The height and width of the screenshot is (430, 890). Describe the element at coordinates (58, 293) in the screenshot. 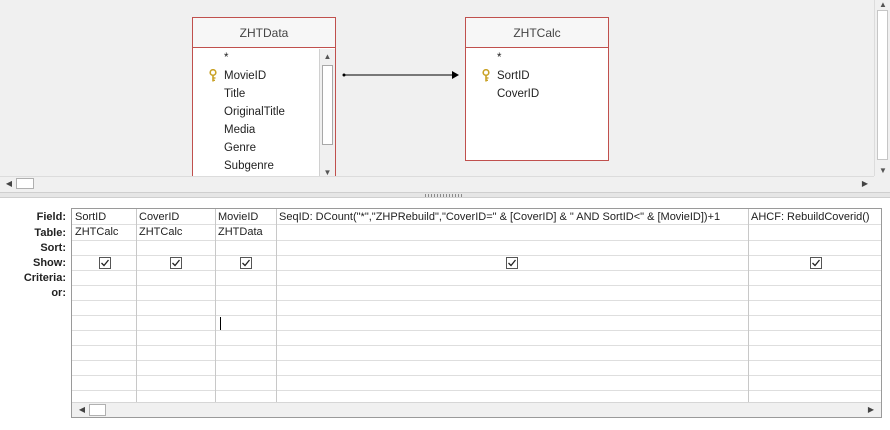

I see `row-label-or: or:` at that location.